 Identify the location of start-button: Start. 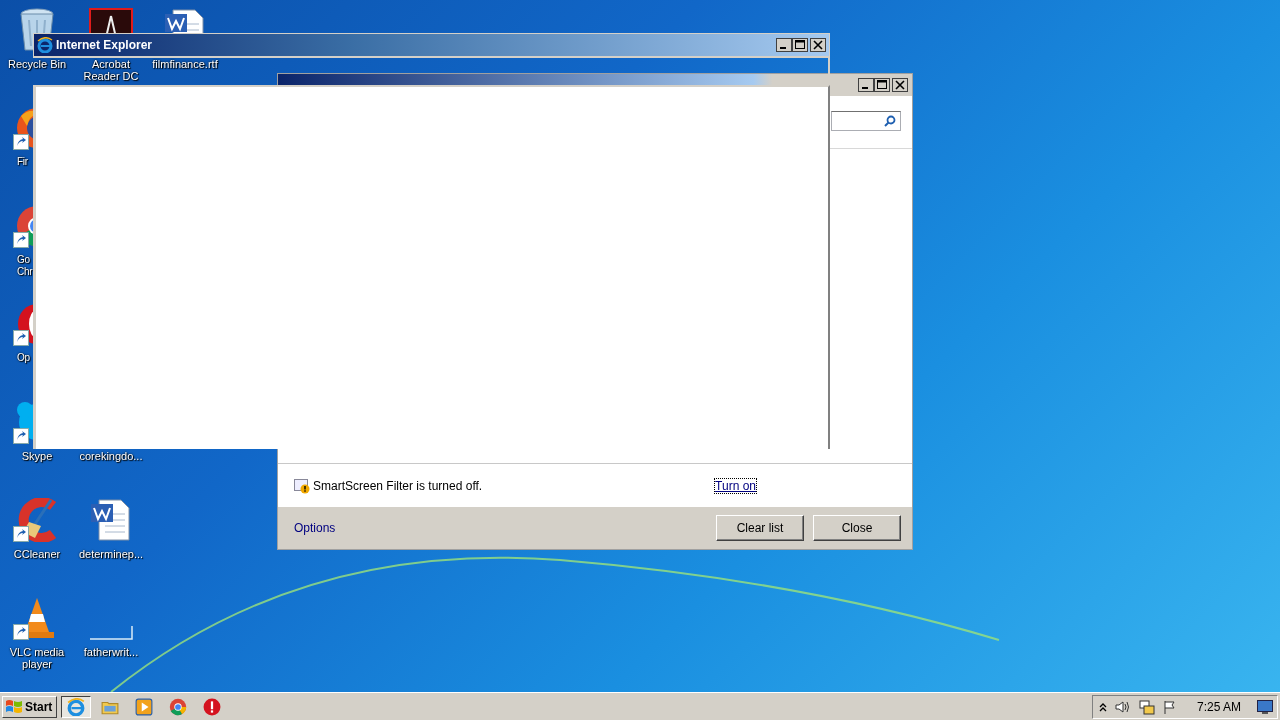
(30, 706).